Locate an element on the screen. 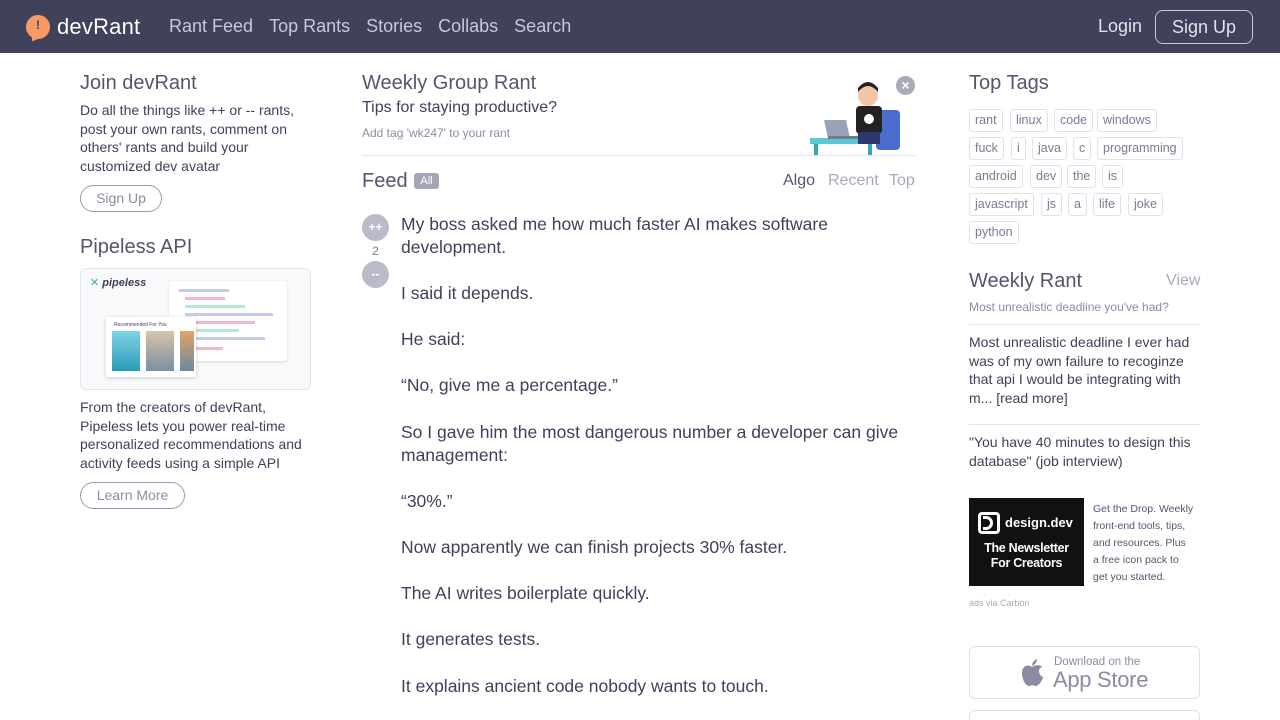 The image size is (1280, 720). appstore-big-text: App Store is located at coordinates (1101, 679).